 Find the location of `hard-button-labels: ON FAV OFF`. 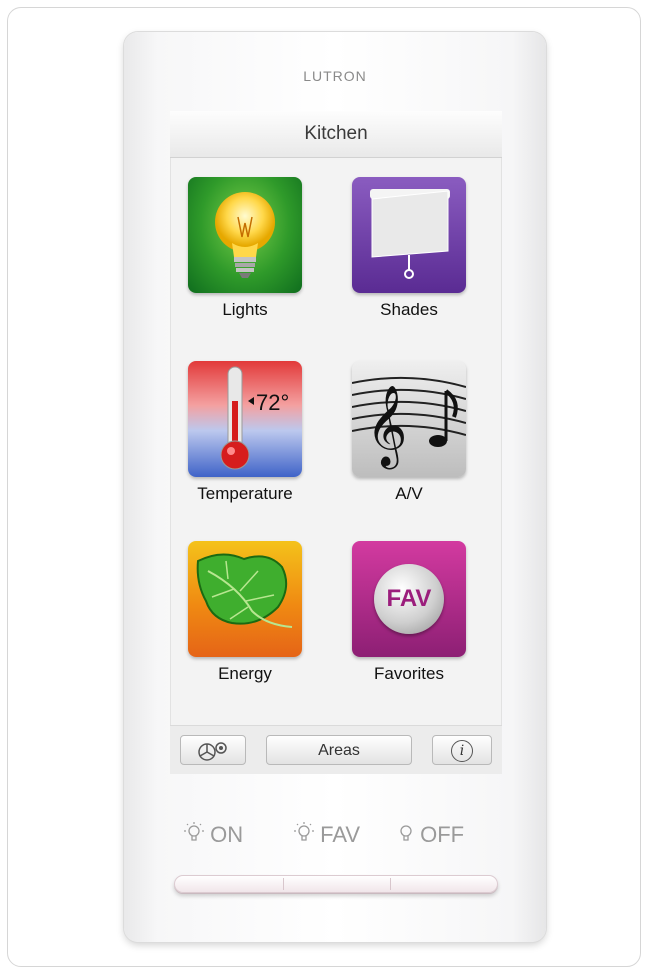

hard-button-labels: ON FAV OFF is located at coordinates (335, 837).